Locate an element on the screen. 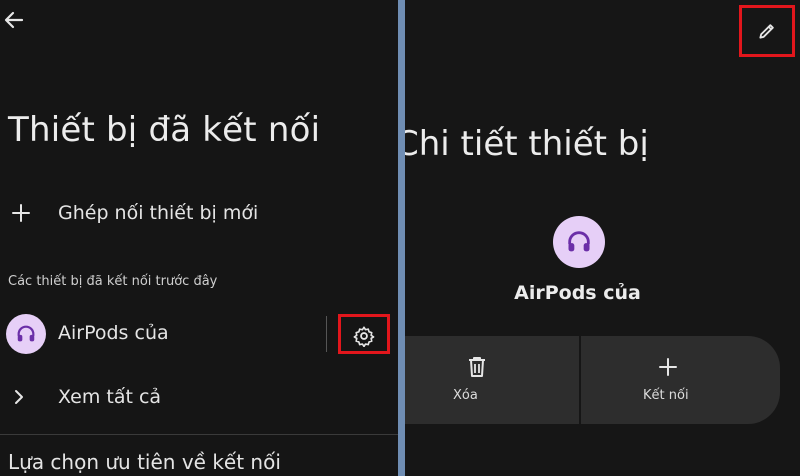 The image size is (800, 476). device-avatar is located at coordinates (26, 334).